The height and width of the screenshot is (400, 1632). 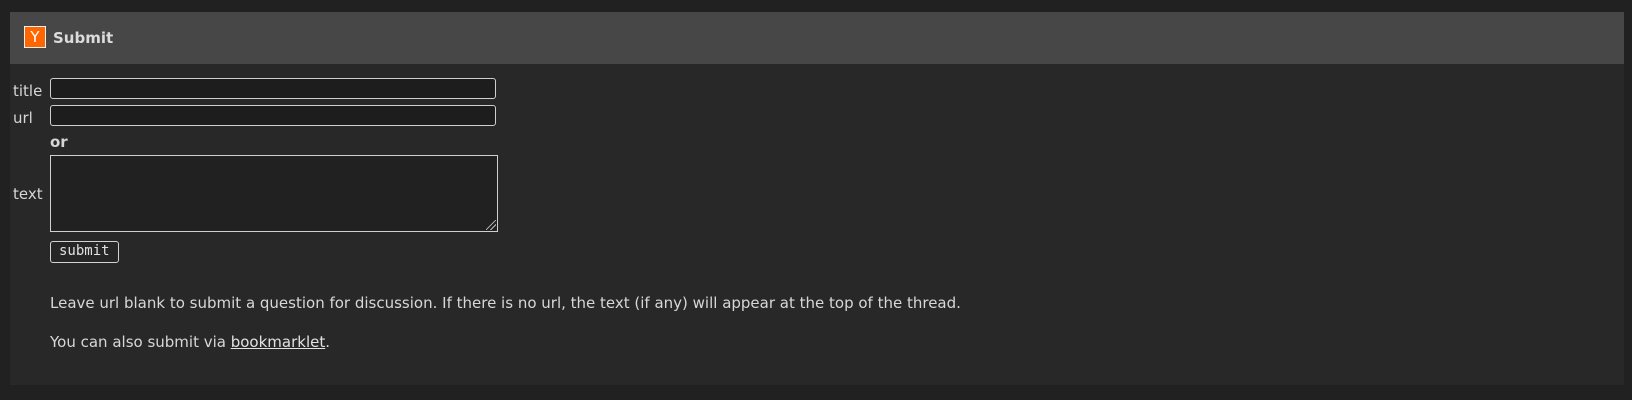 I want to click on help-text-bookmarklet: You can also submit via bookmarklet., so click(x=190, y=342).